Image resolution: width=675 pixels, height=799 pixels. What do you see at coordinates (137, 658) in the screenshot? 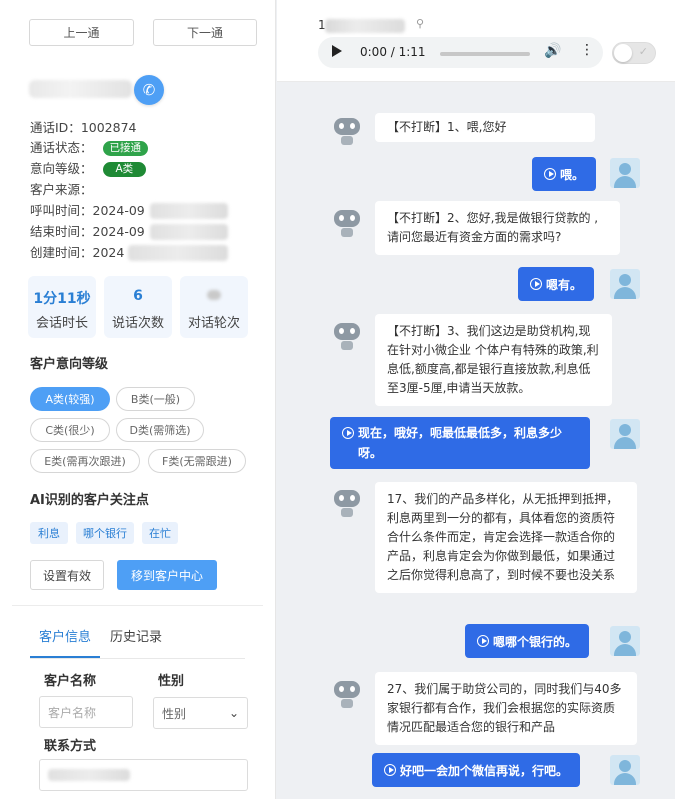
I see `tab-underline` at bounding box center [137, 658].